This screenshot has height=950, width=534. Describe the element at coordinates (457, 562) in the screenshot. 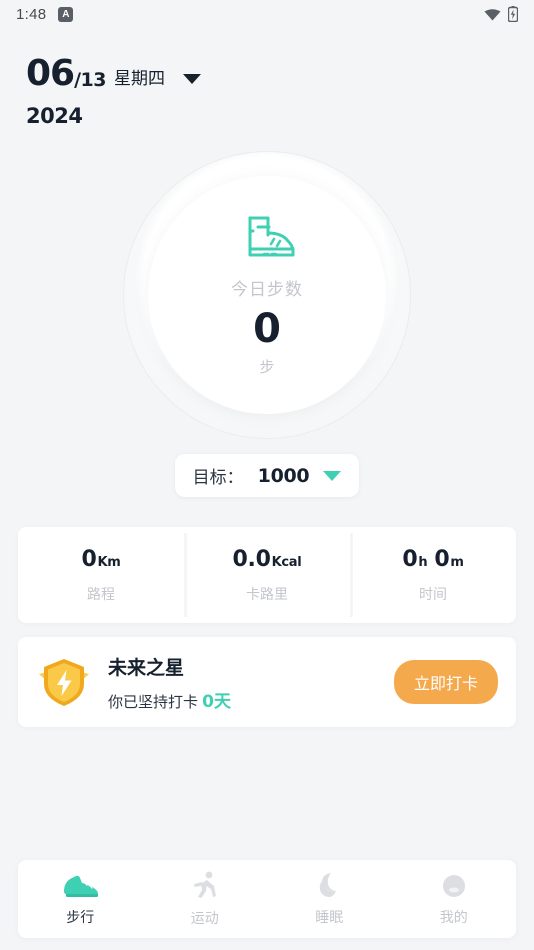

I see `stat-time-minutes-unit: m` at that location.